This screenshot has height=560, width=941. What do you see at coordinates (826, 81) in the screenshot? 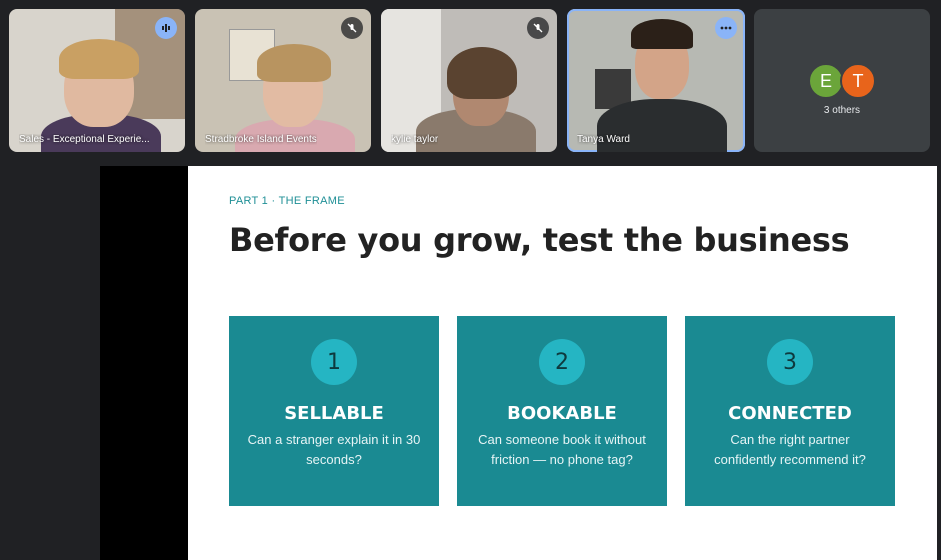
I see `avatar: E` at bounding box center [826, 81].